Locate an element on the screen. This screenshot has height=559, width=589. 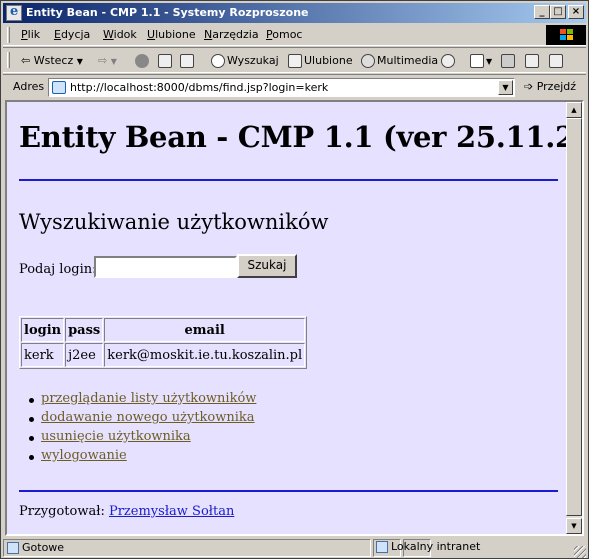
table-row: kerk j2ee kerk@moskit.ie.tu.koszalin.pl is located at coordinates (163, 355).